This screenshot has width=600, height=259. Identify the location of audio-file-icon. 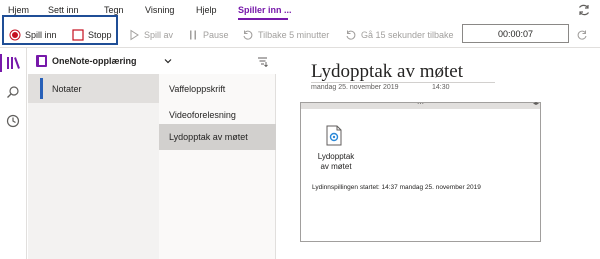
(334, 135).